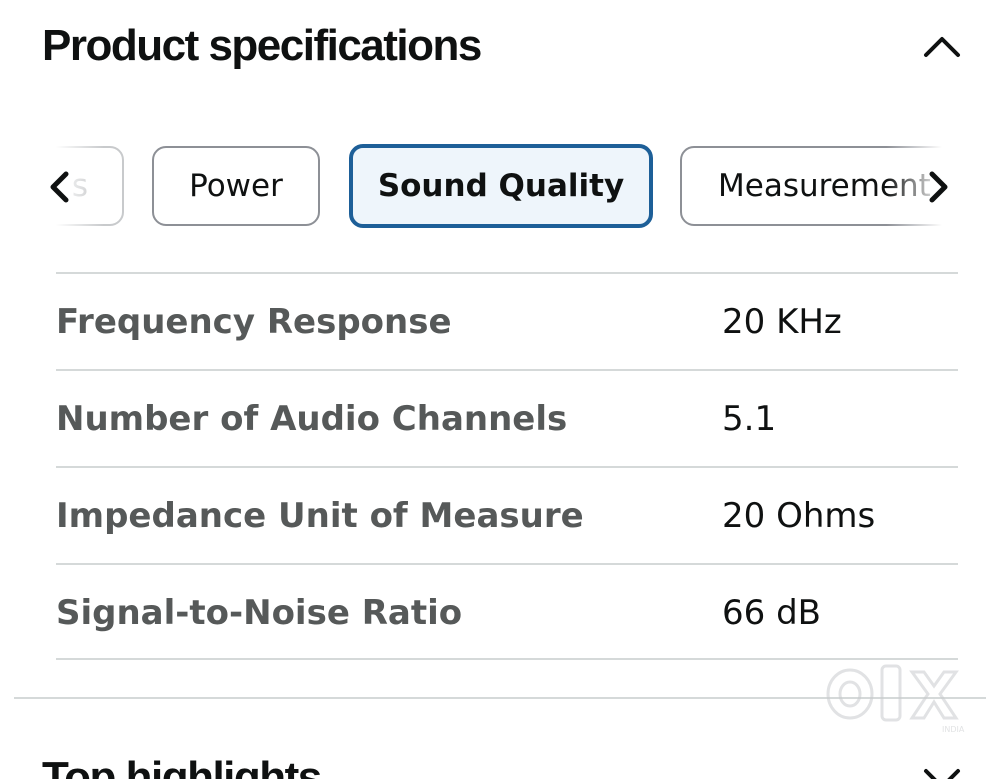 This screenshot has width=1000, height=779. Describe the element at coordinates (895, 699) in the screenshot. I see `olx-watermark-logo: INDIA` at that location.